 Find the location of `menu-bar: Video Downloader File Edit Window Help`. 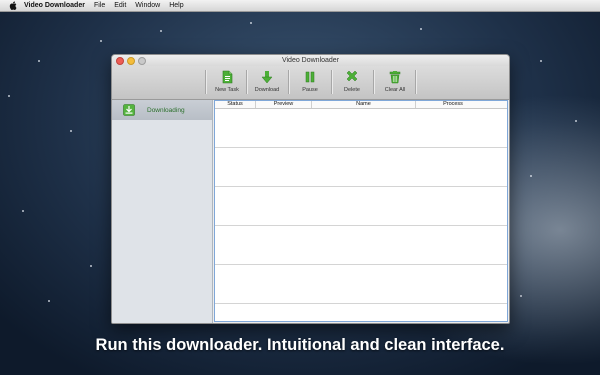

menu-bar: Video Downloader File Edit Window Help is located at coordinates (300, 6).